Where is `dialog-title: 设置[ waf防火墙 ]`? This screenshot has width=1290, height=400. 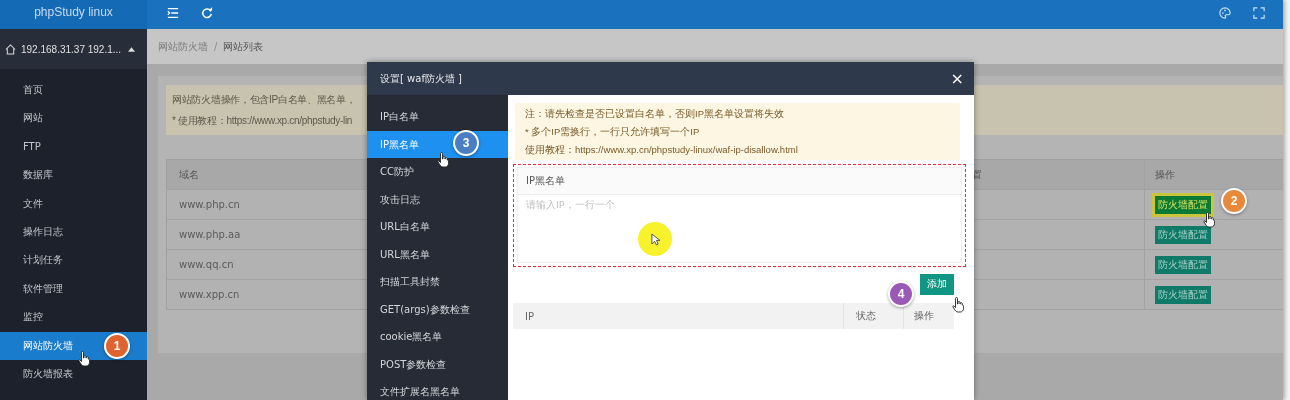 dialog-title: 设置[ waf防火墙 ] is located at coordinates (421, 78).